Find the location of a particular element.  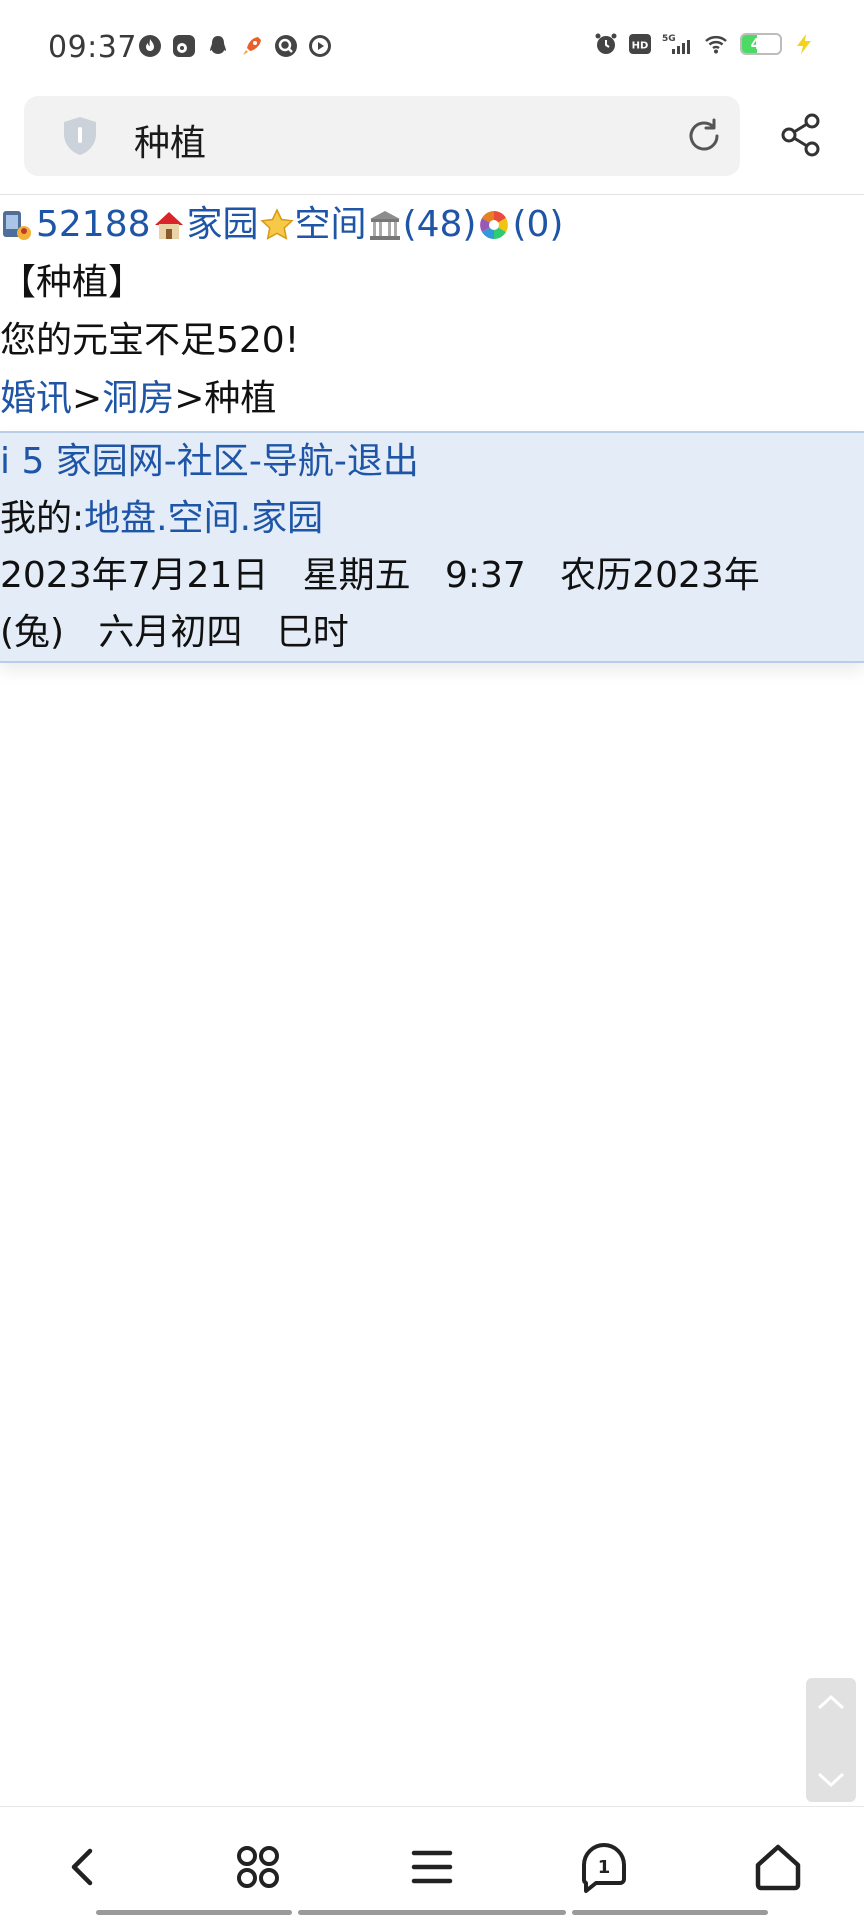

guide-link: 导航 is located at coordinates (298, 461).